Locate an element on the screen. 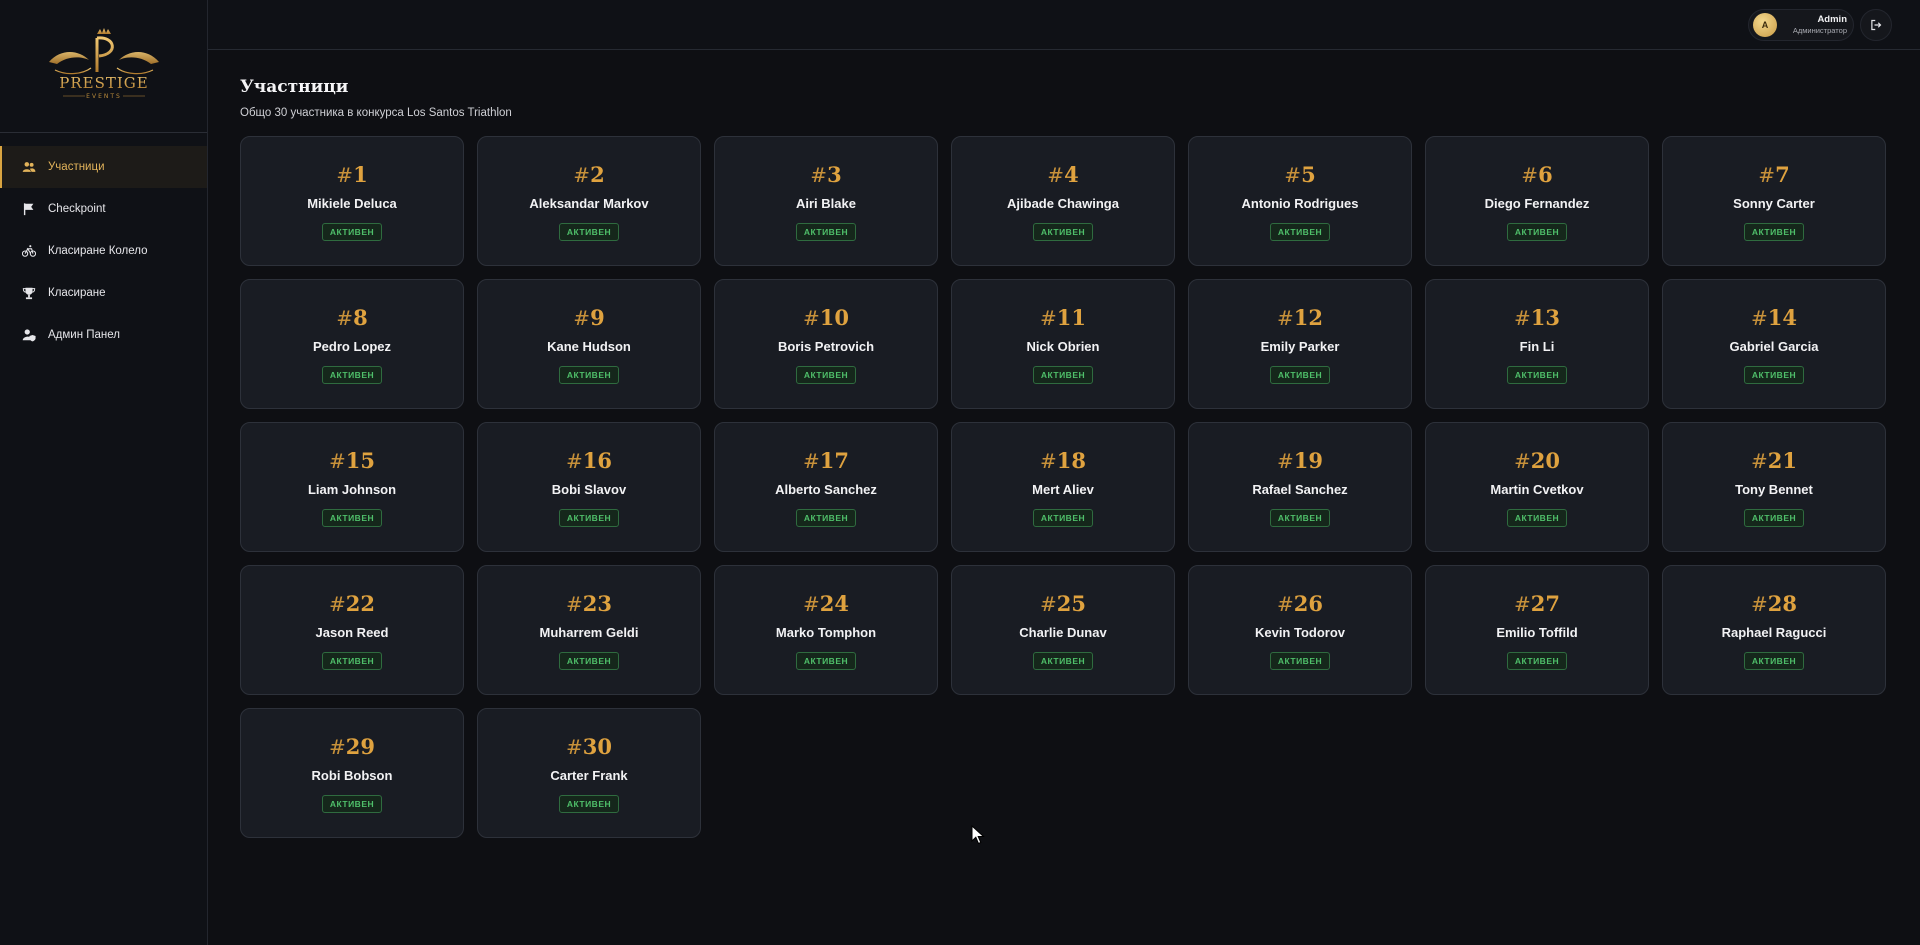 Image resolution: width=1920 pixels, height=945 pixels. participant-name: Fin Li is located at coordinates (1537, 346).